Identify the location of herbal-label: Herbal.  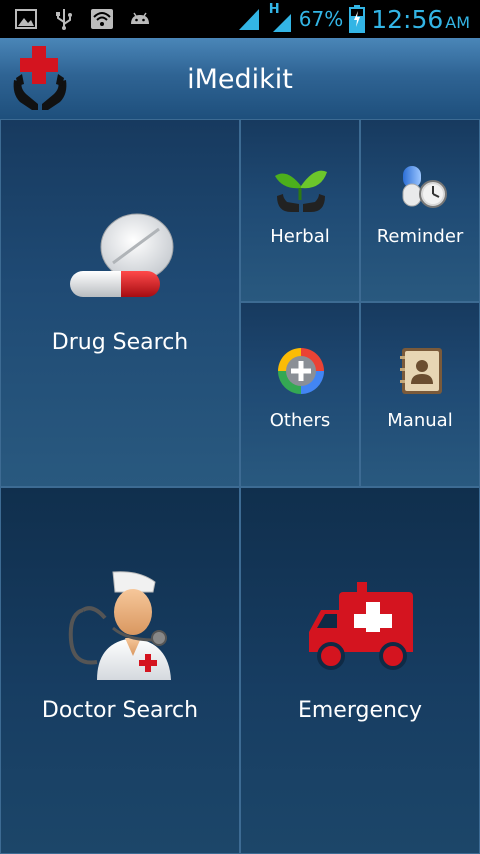
(300, 236).